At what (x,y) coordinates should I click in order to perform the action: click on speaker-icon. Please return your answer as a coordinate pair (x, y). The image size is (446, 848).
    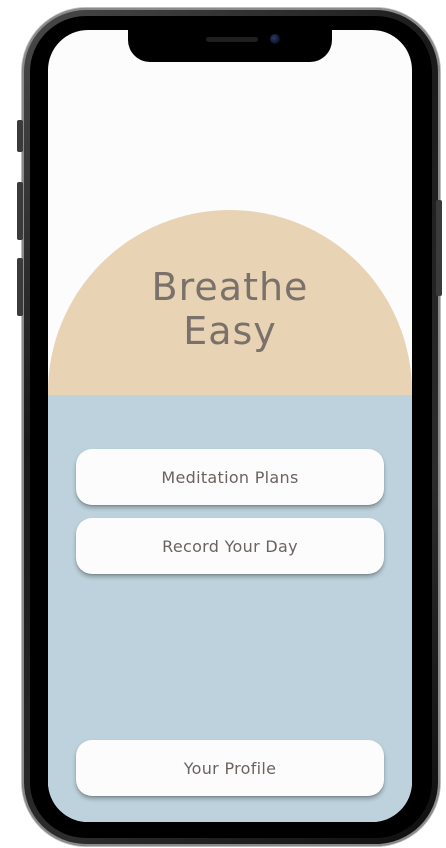
    Looking at the image, I should click on (232, 39).